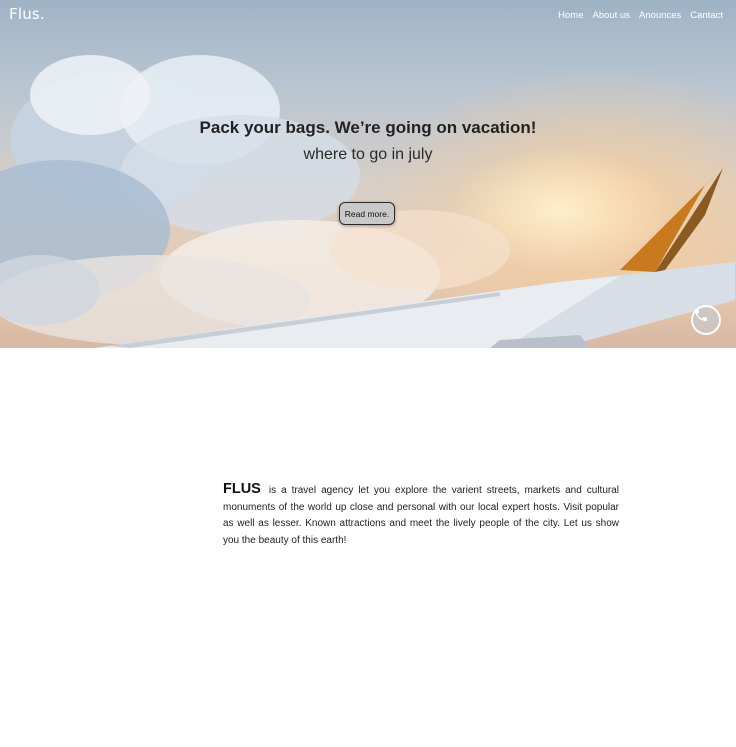 The width and height of the screenshot is (736, 747). What do you see at coordinates (27, 14) in the screenshot?
I see `site-logo: Flus.` at bounding box center [27, 14].